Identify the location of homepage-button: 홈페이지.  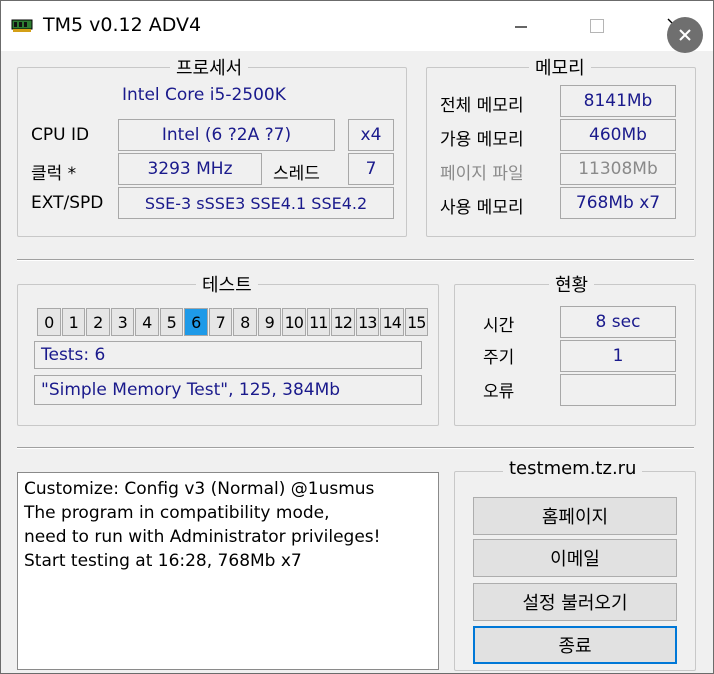
(575, 516).